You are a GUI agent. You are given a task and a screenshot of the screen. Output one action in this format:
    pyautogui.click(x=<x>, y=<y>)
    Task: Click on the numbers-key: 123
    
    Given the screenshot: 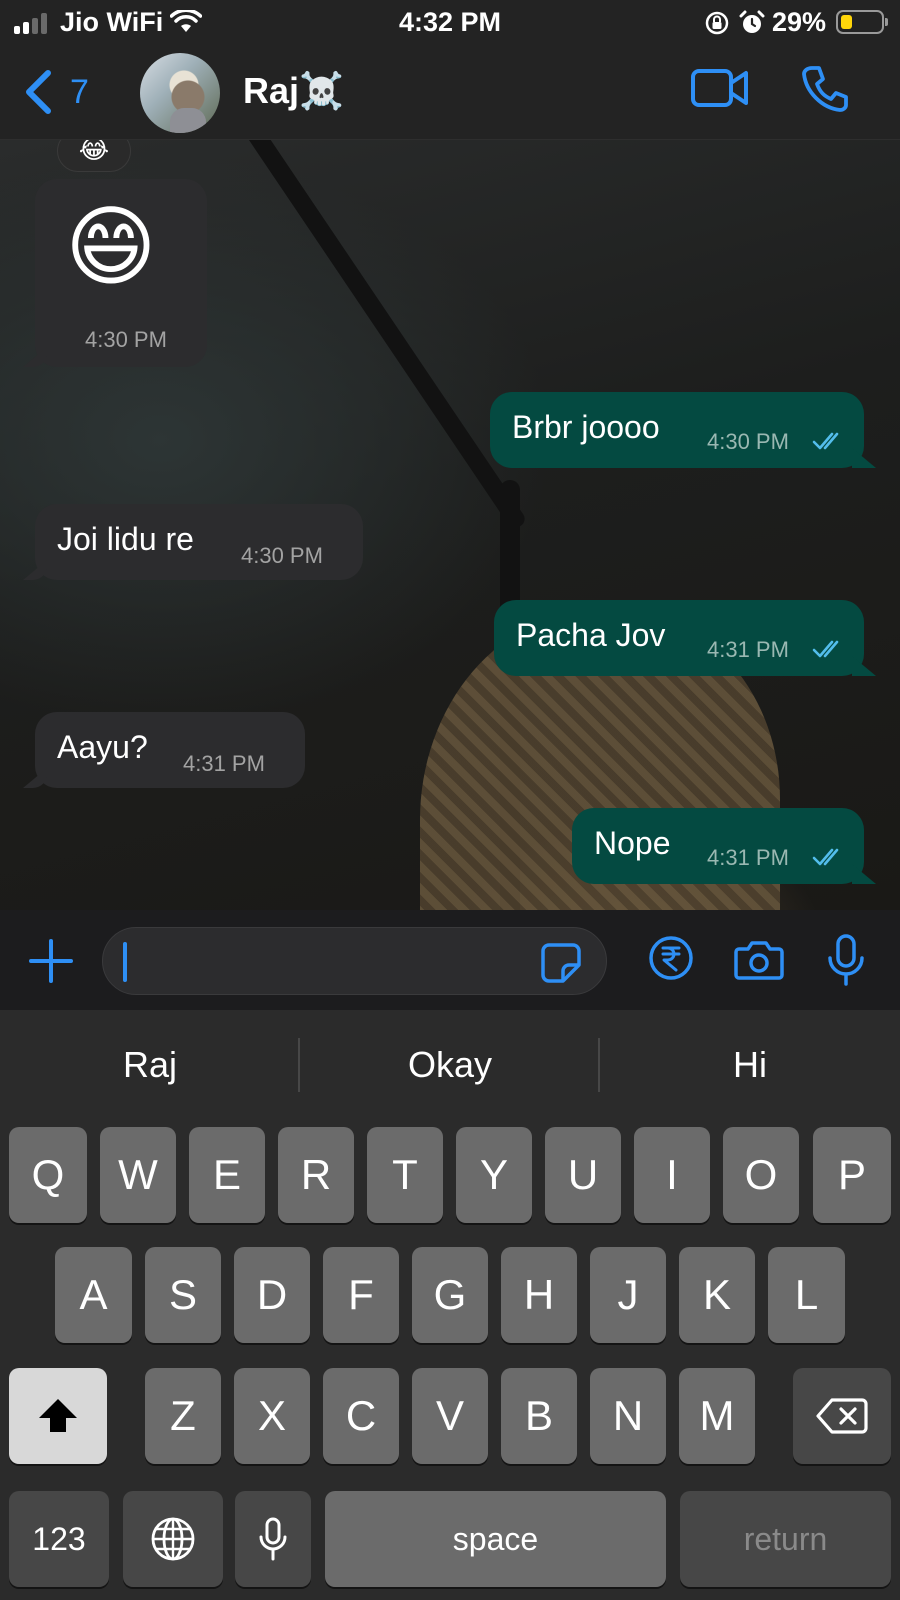 What is the action you would take?
    pyautogui.click(x=59, y=1539)
    